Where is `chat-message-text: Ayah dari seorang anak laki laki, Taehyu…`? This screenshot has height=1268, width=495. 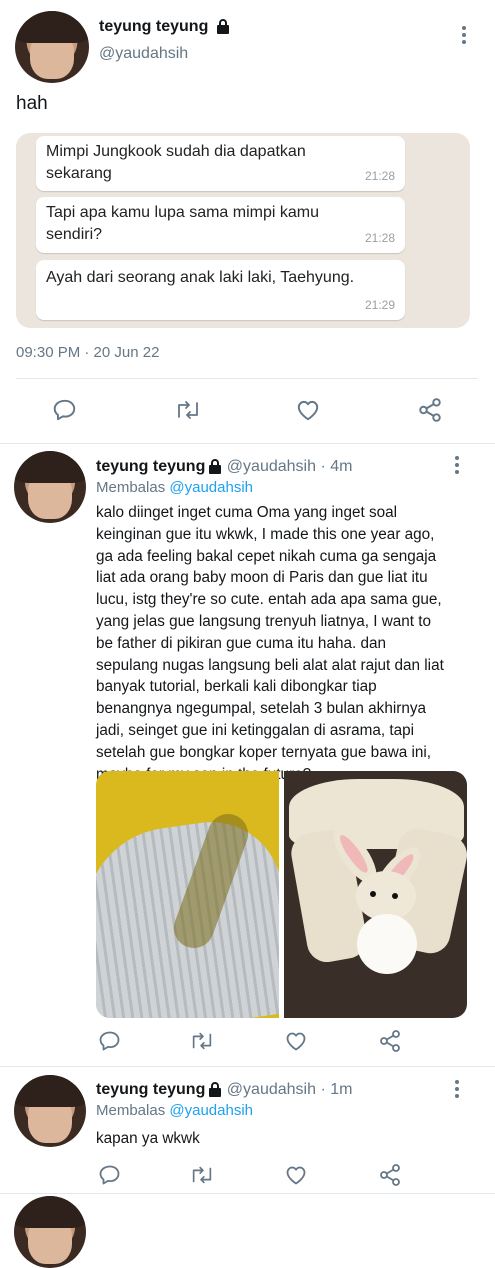
chat-message-text: Ayah dari seorang anak laki laki, Taehyu… is located at coordinates (200, 277).